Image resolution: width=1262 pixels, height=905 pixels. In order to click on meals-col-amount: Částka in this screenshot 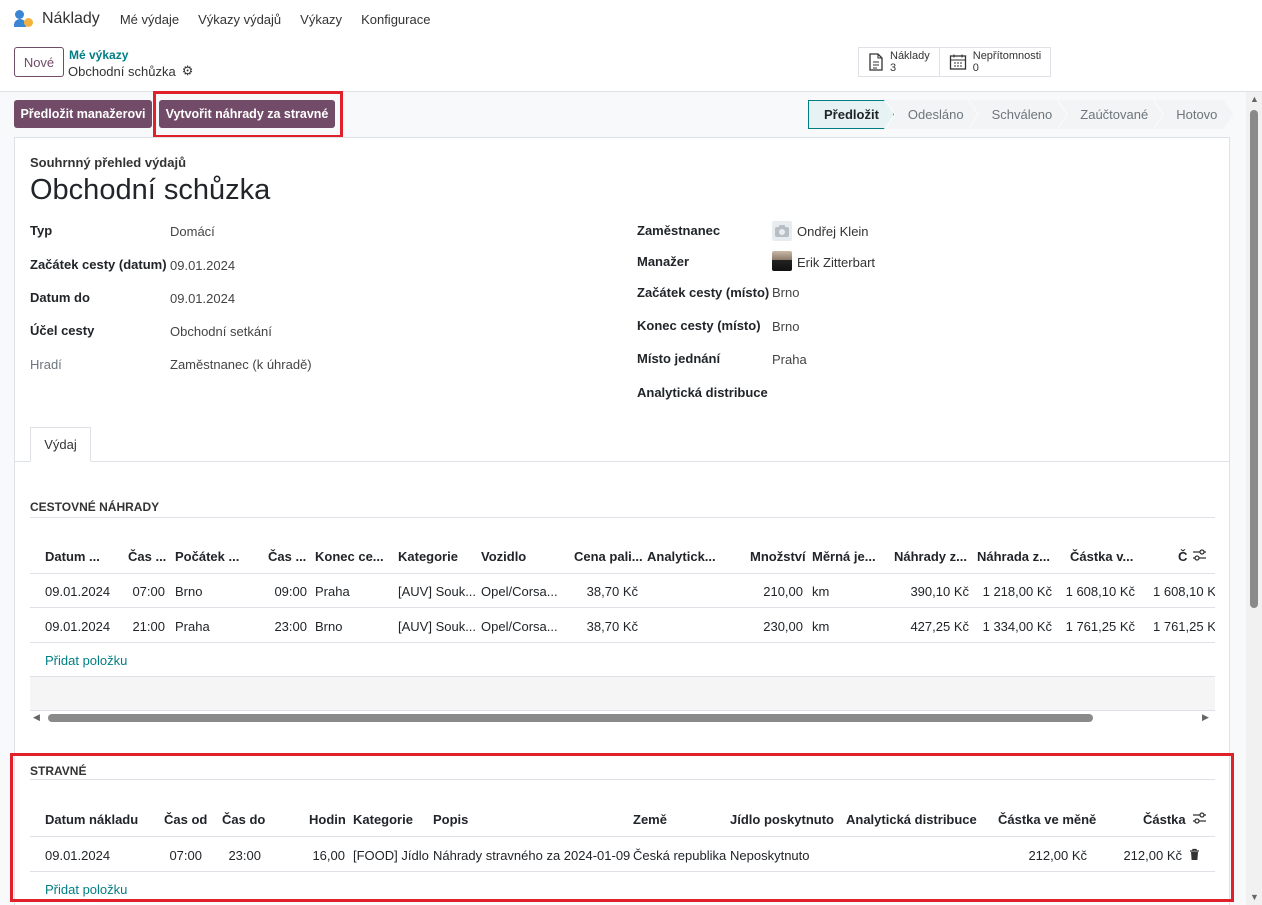, I will do `click(1164, 819)`.